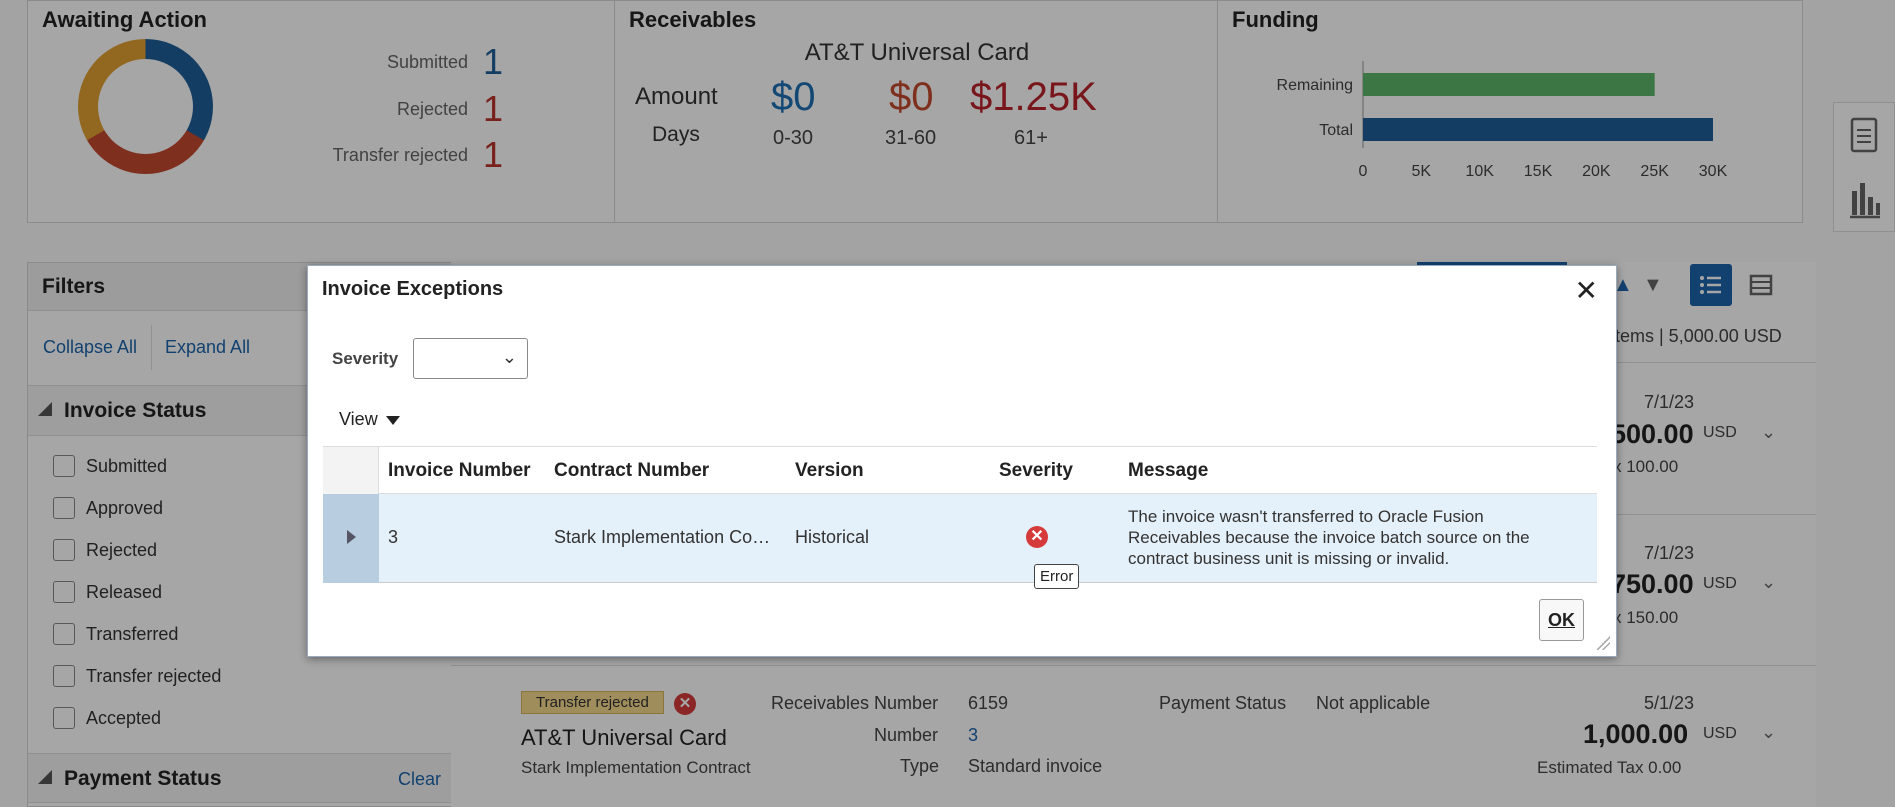 This screenshot has width=1895, height=807. Describe the element at coordinates (1586, 290) in the screenshot. I see `close-icon: ✕` at that location.